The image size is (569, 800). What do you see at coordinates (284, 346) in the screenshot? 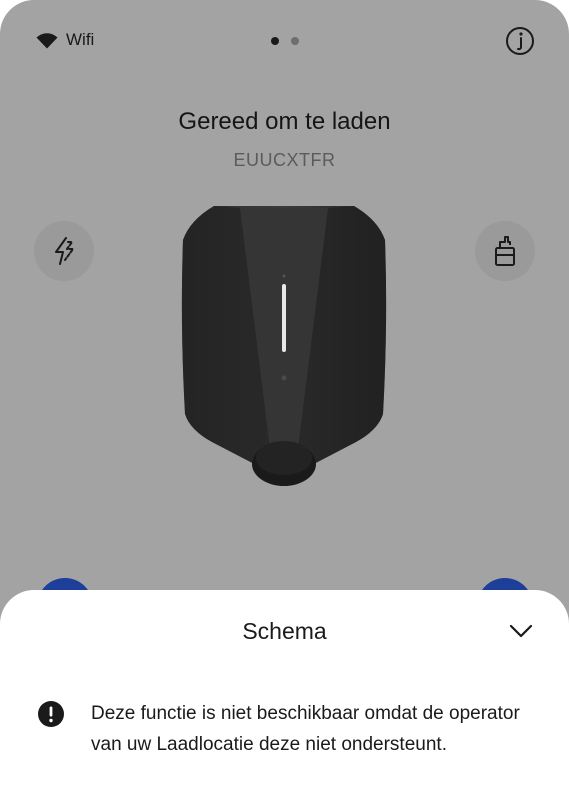
I see `charger-image` at bounding box center [284, 346].